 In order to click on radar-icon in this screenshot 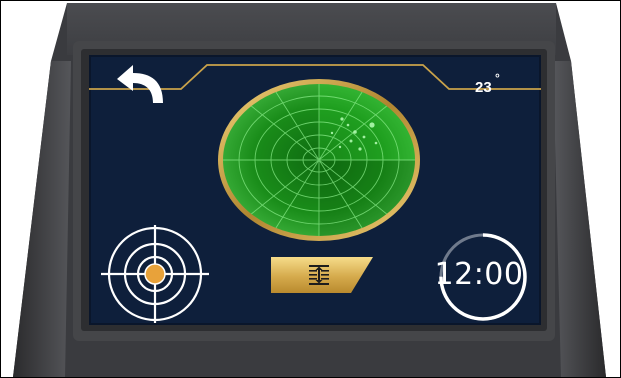, I will do `click(319, 160)`.